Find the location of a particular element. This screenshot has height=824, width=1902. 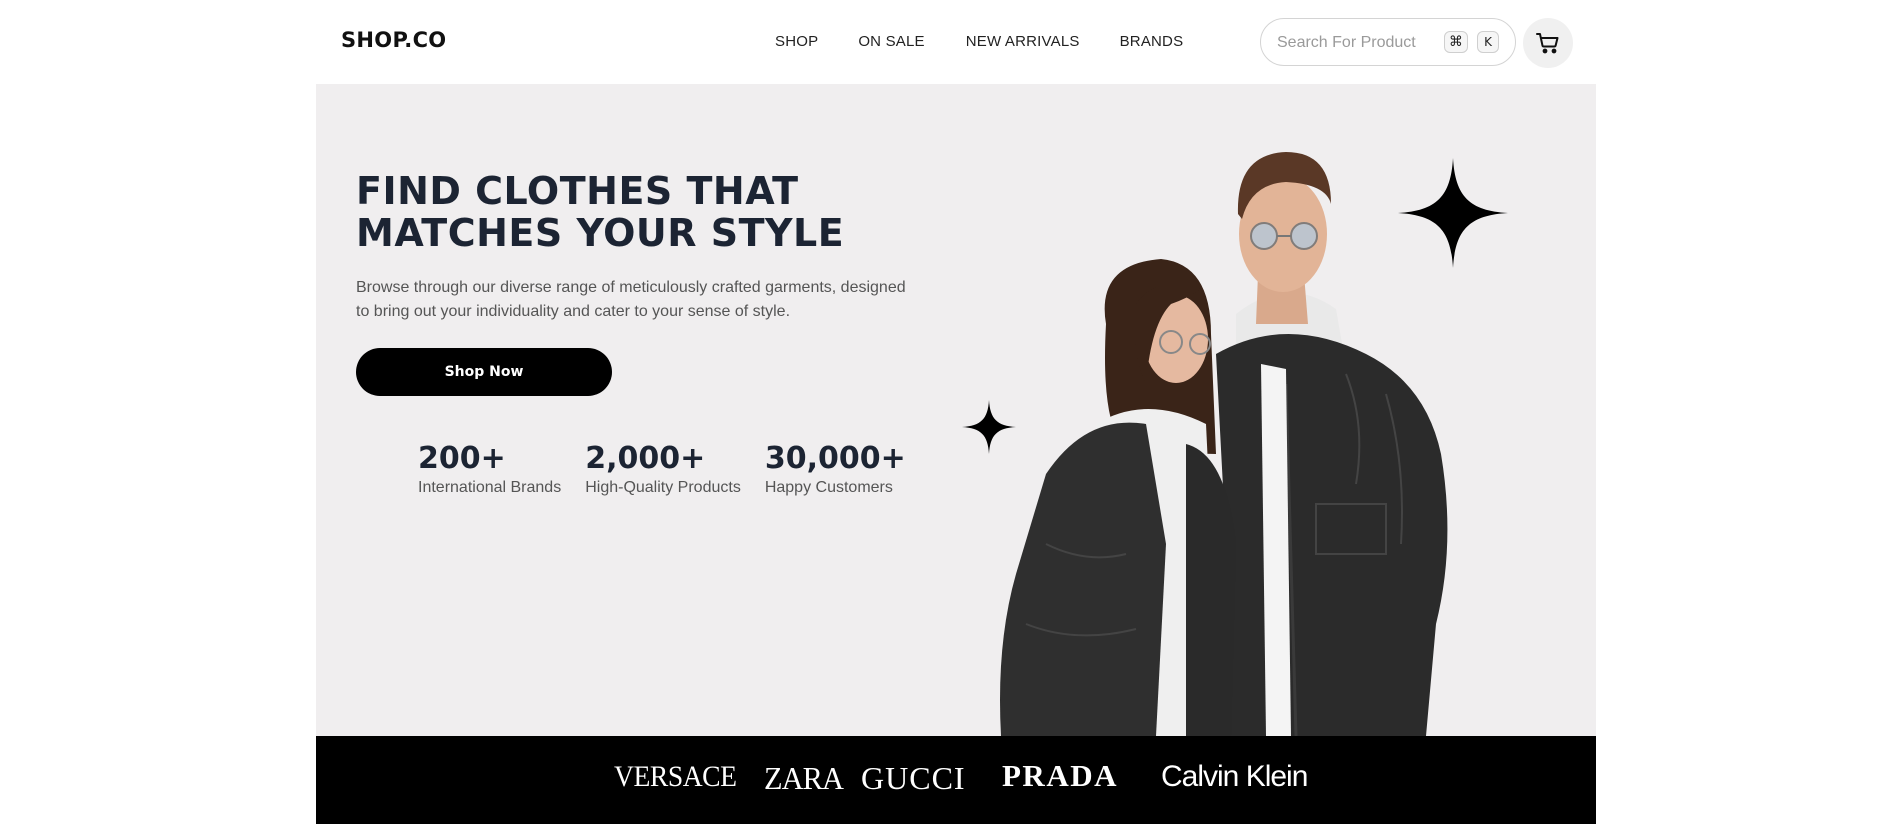

command-key-hint: ⌘ is located at coordinates (1456, 42).